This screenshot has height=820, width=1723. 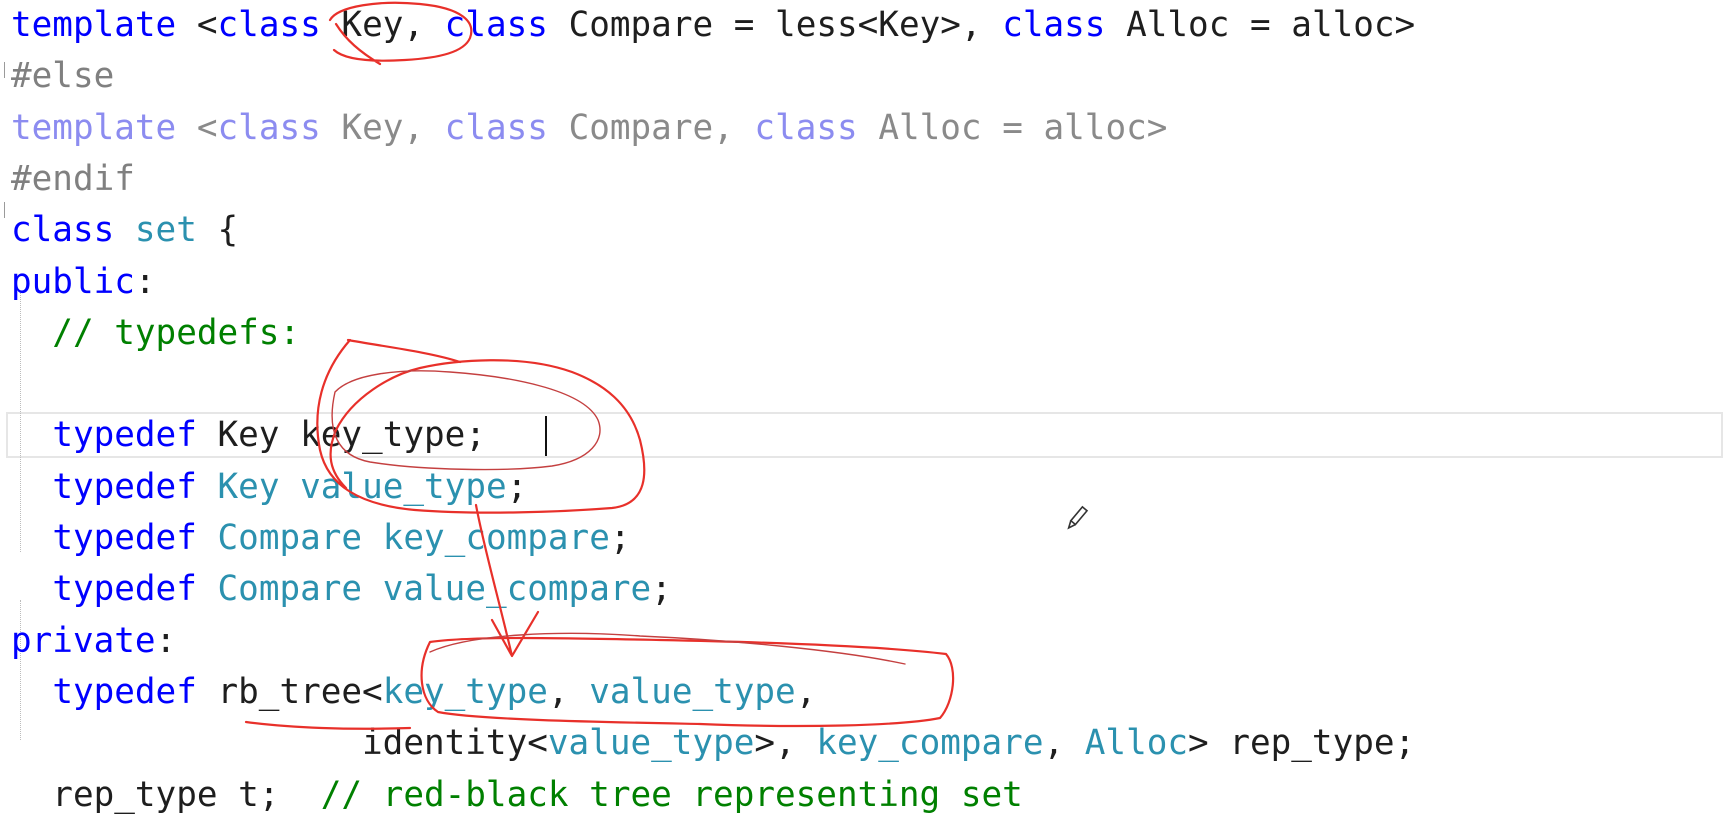 I want to click on code-token: // typedefs:, so click(x=156, y=332).